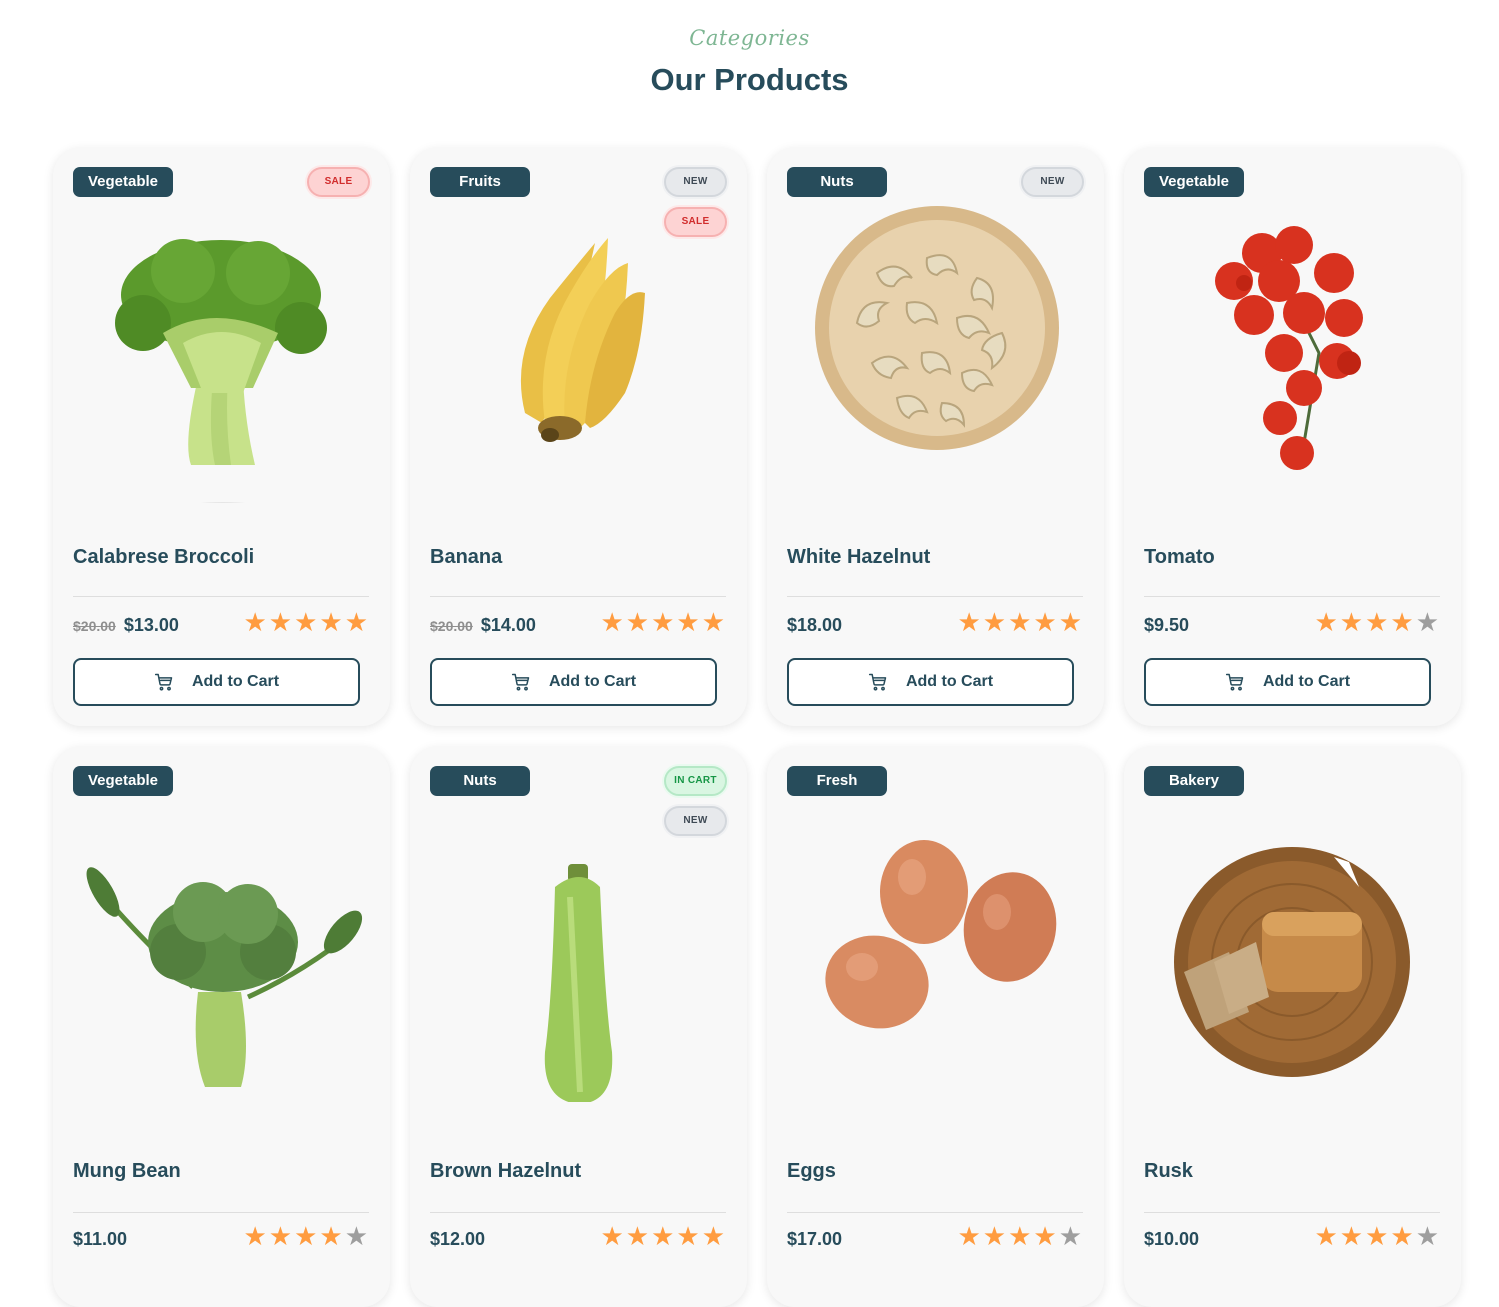  What do you see at coordinates (578, 353) in the screenshot?
I see `banana-image` at bounding box center [578, 353].